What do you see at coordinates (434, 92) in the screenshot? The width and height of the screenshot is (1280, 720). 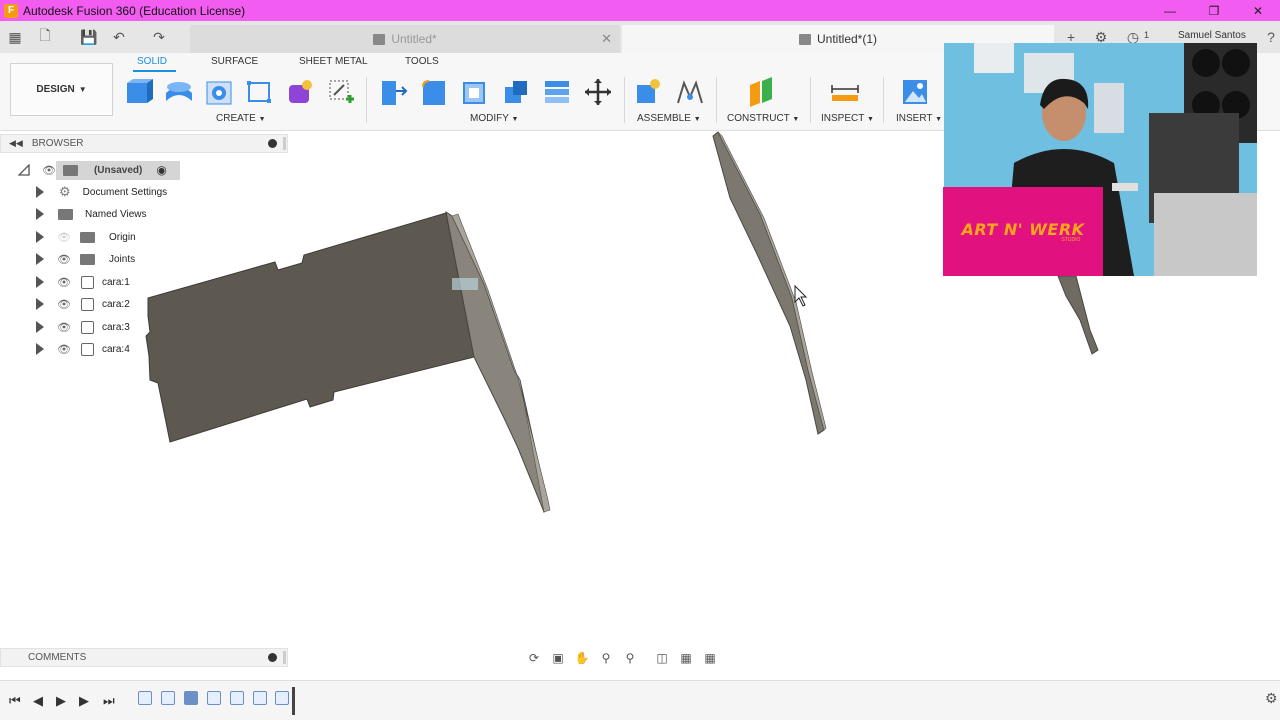 I see `fillet-icon` at bounding box center [434, 92].